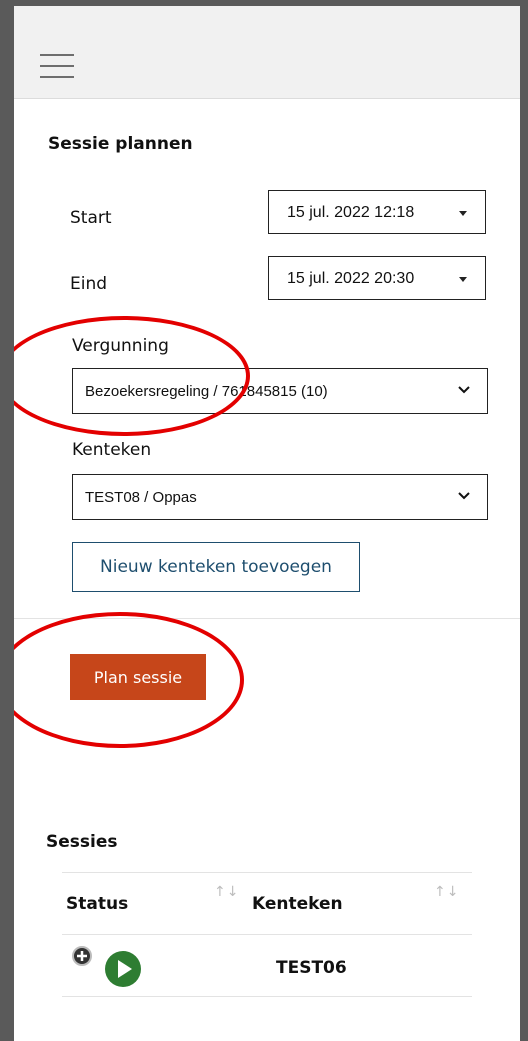 This screenshot has height=1041, width=528. I want to click on session-kenteken-cell: TEST06, so click(311, 968).